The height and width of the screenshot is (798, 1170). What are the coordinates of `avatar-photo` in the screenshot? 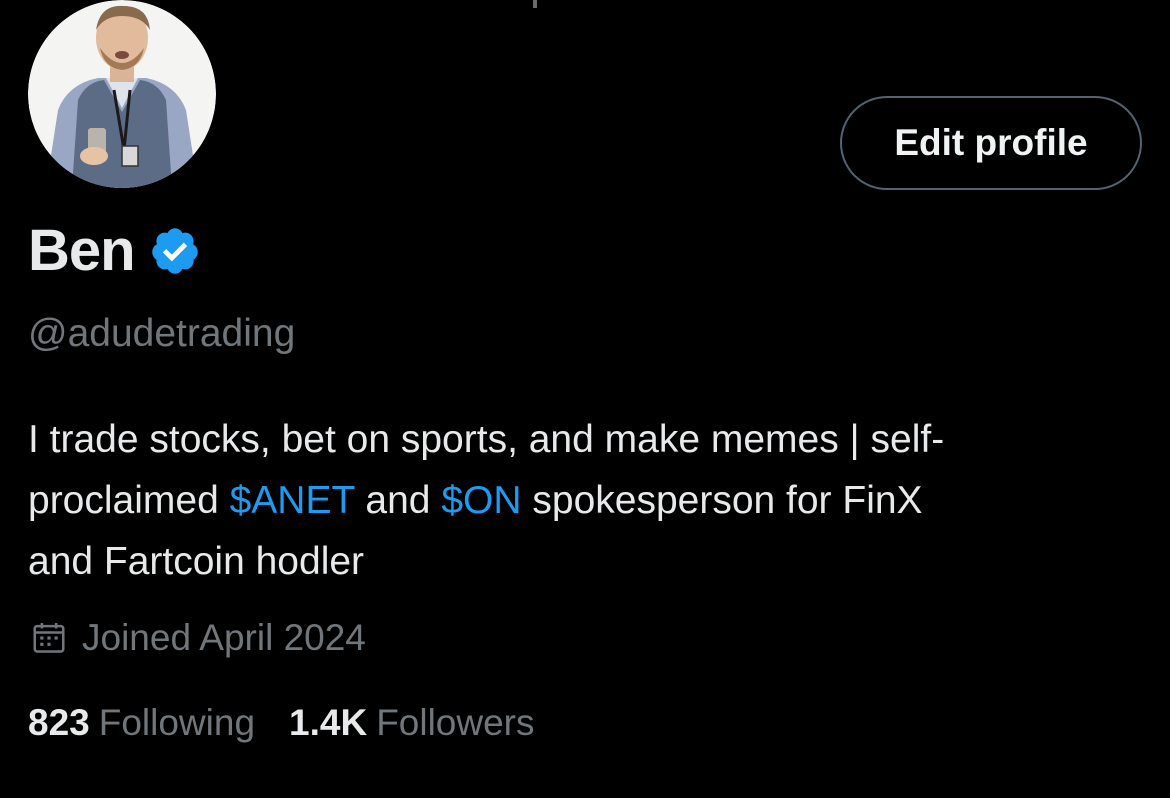 It's located at (122, 94).